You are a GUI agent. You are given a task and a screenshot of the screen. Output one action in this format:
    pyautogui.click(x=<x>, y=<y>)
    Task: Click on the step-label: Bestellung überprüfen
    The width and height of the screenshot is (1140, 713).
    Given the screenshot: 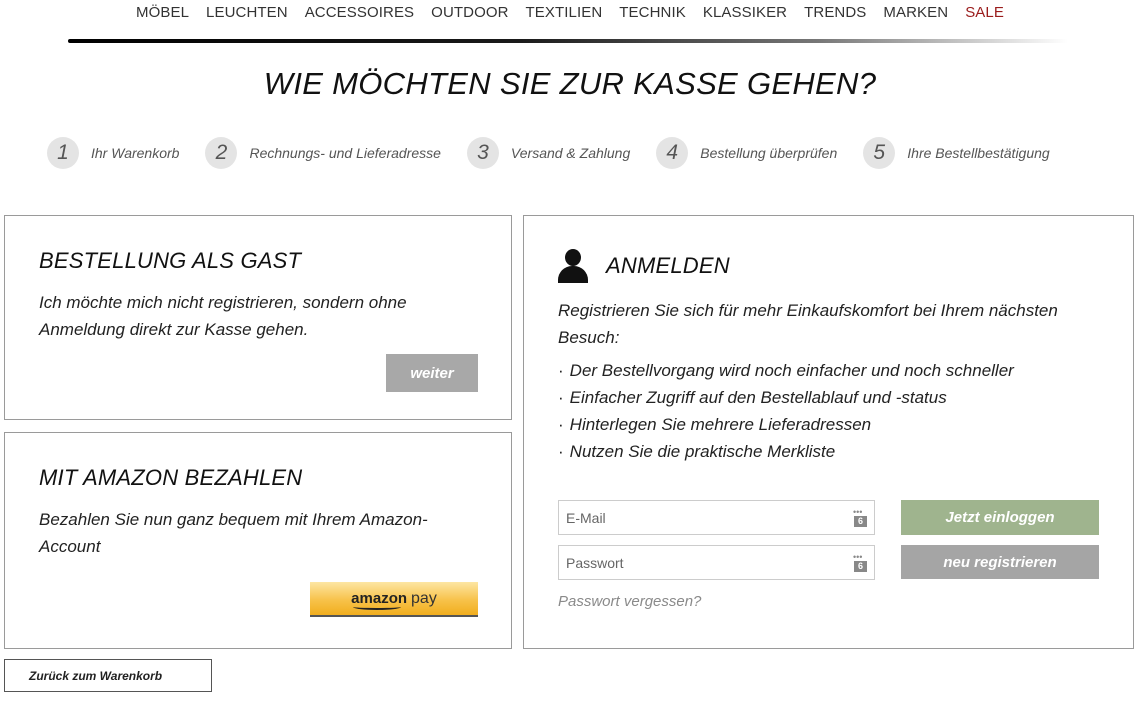 What is the action you would take?
    pyautogui.click(x=769, y=153)
    